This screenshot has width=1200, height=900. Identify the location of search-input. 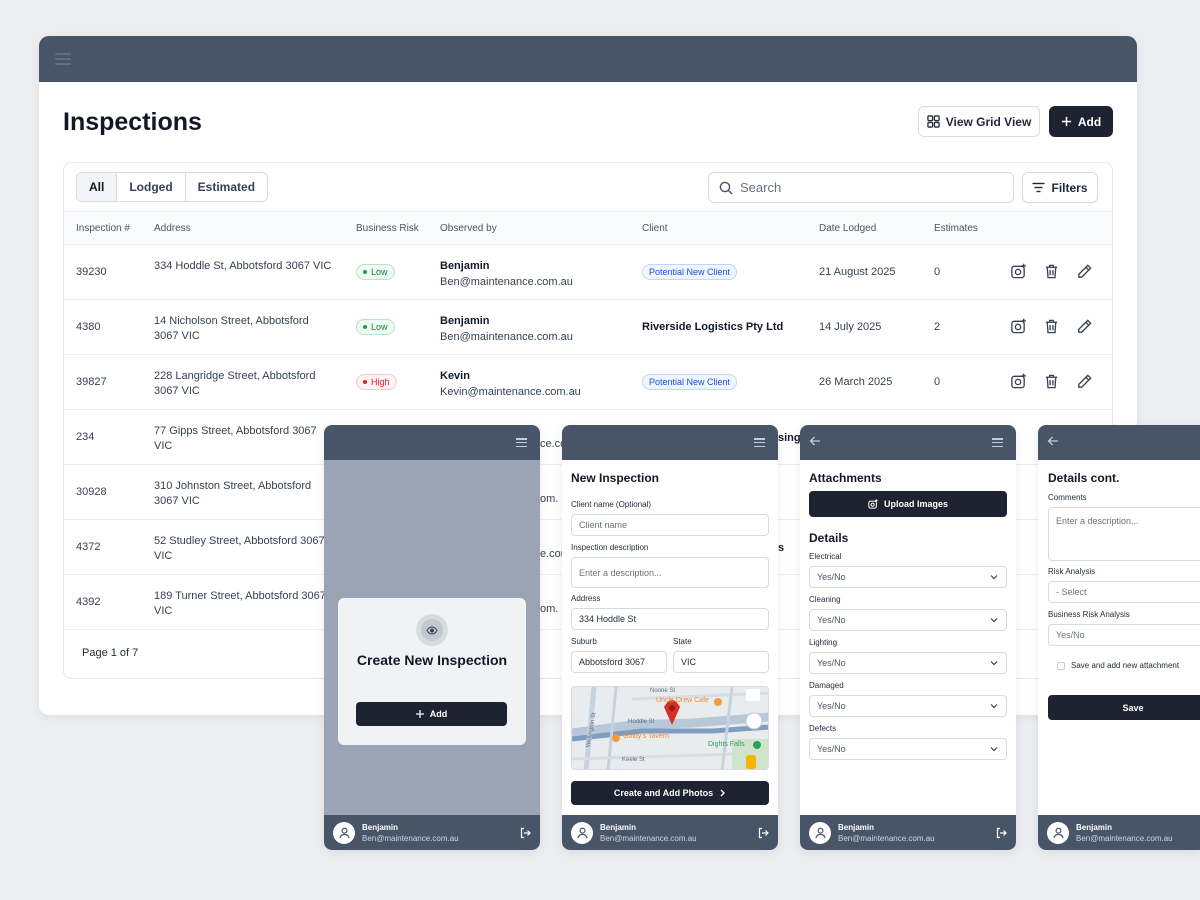
(860, 187).